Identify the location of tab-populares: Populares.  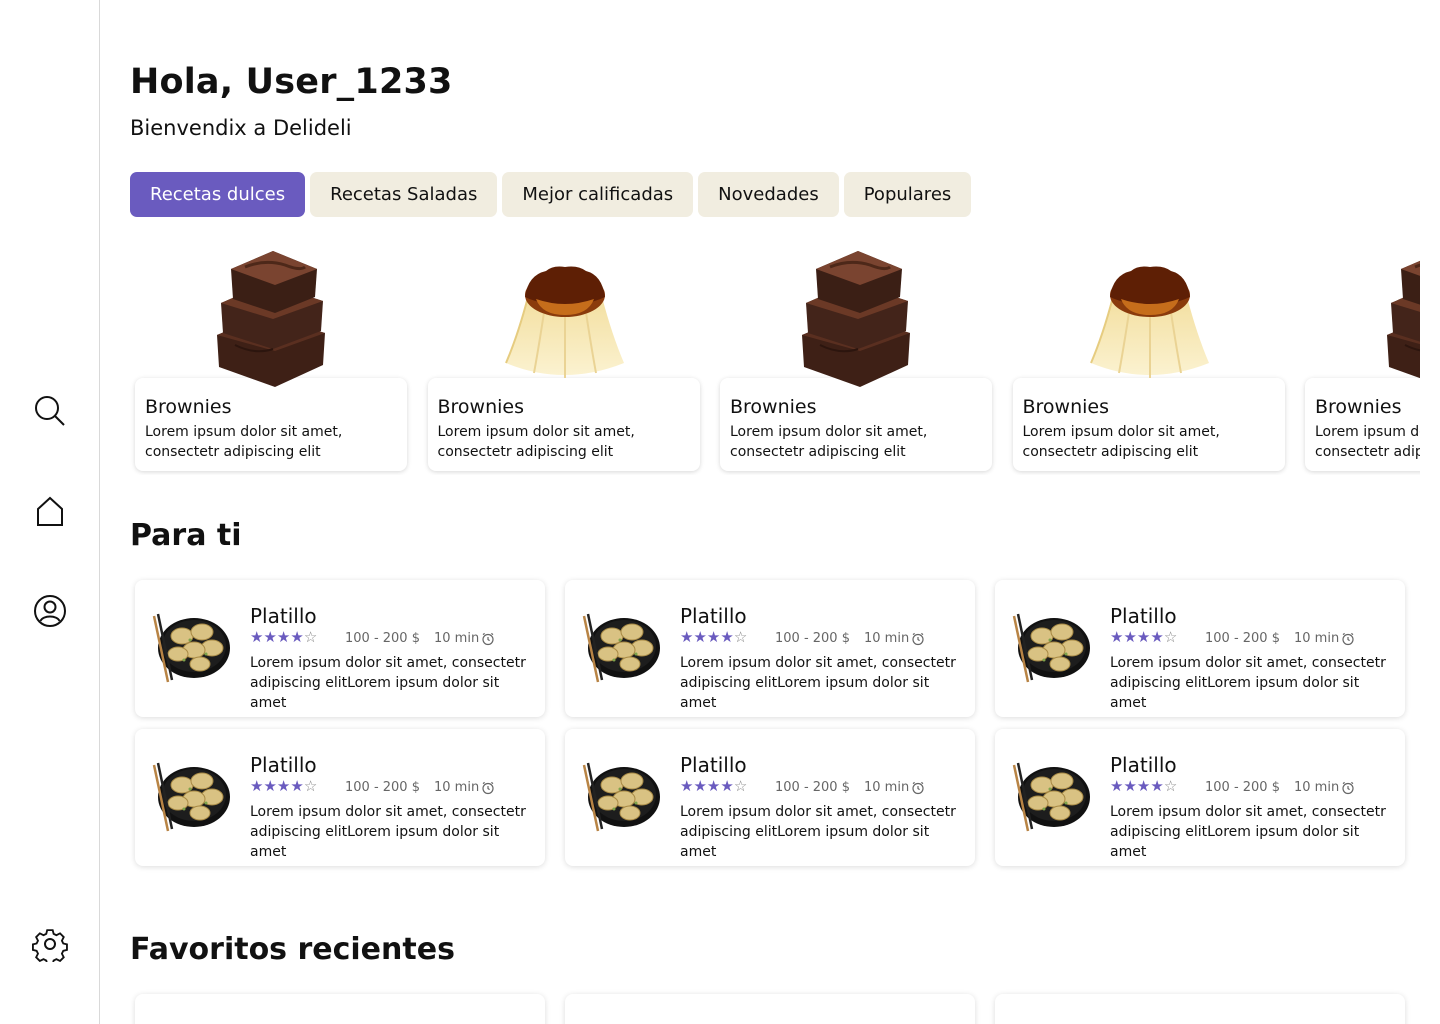
(907, 194).